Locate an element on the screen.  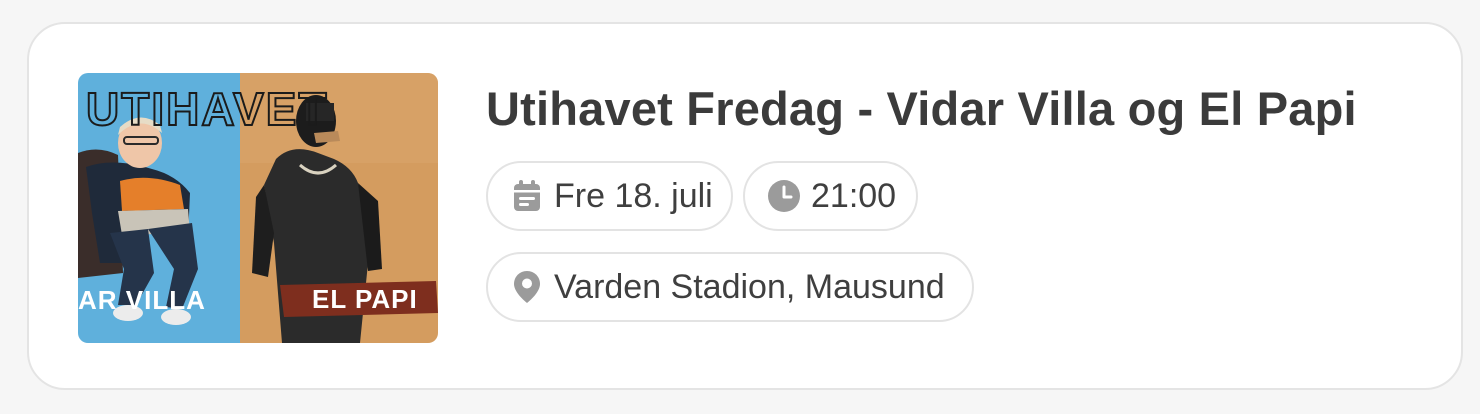
location-chip: Varden Stadion, Mausund is located at coordinates (730, 287).